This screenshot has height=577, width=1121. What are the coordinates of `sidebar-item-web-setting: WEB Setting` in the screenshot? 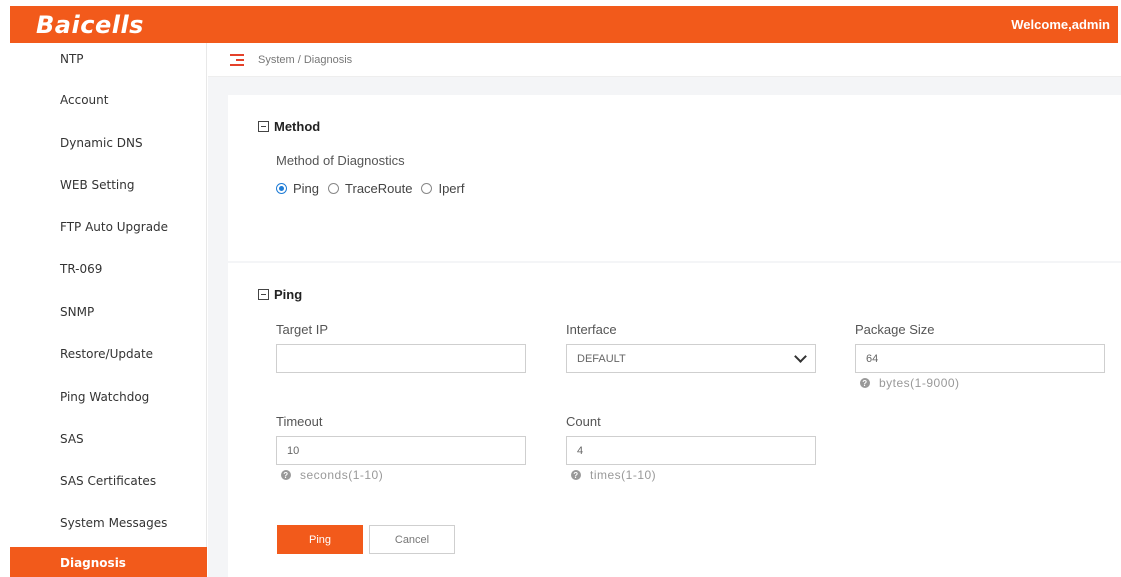 It's located at (108, 185).